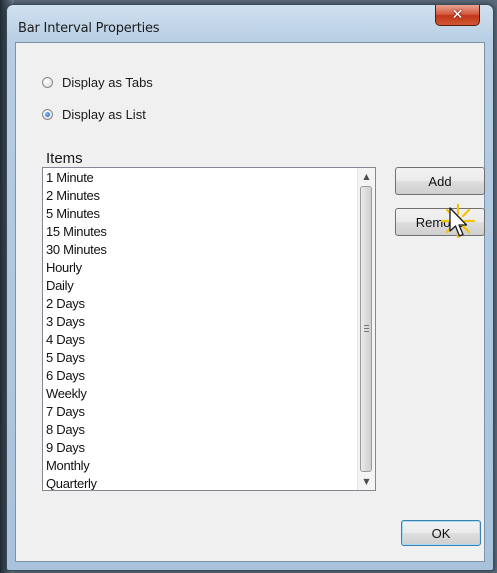 Image resolution: width=497 pixels, height=573 pixels. I want to click on radio-display-as-tabs: Display as Tabs, so click(97, 82).